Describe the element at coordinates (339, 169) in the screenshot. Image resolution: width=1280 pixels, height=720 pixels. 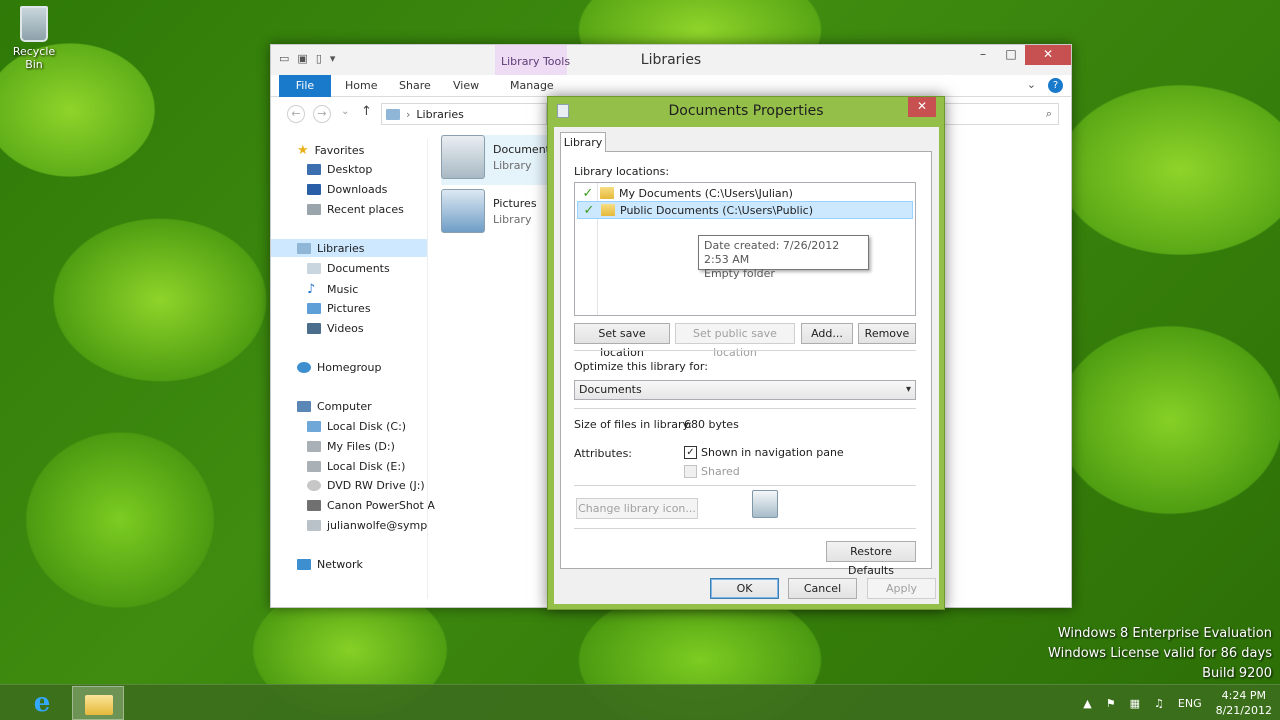
I see `nav-desktop: Desktop` at that location.